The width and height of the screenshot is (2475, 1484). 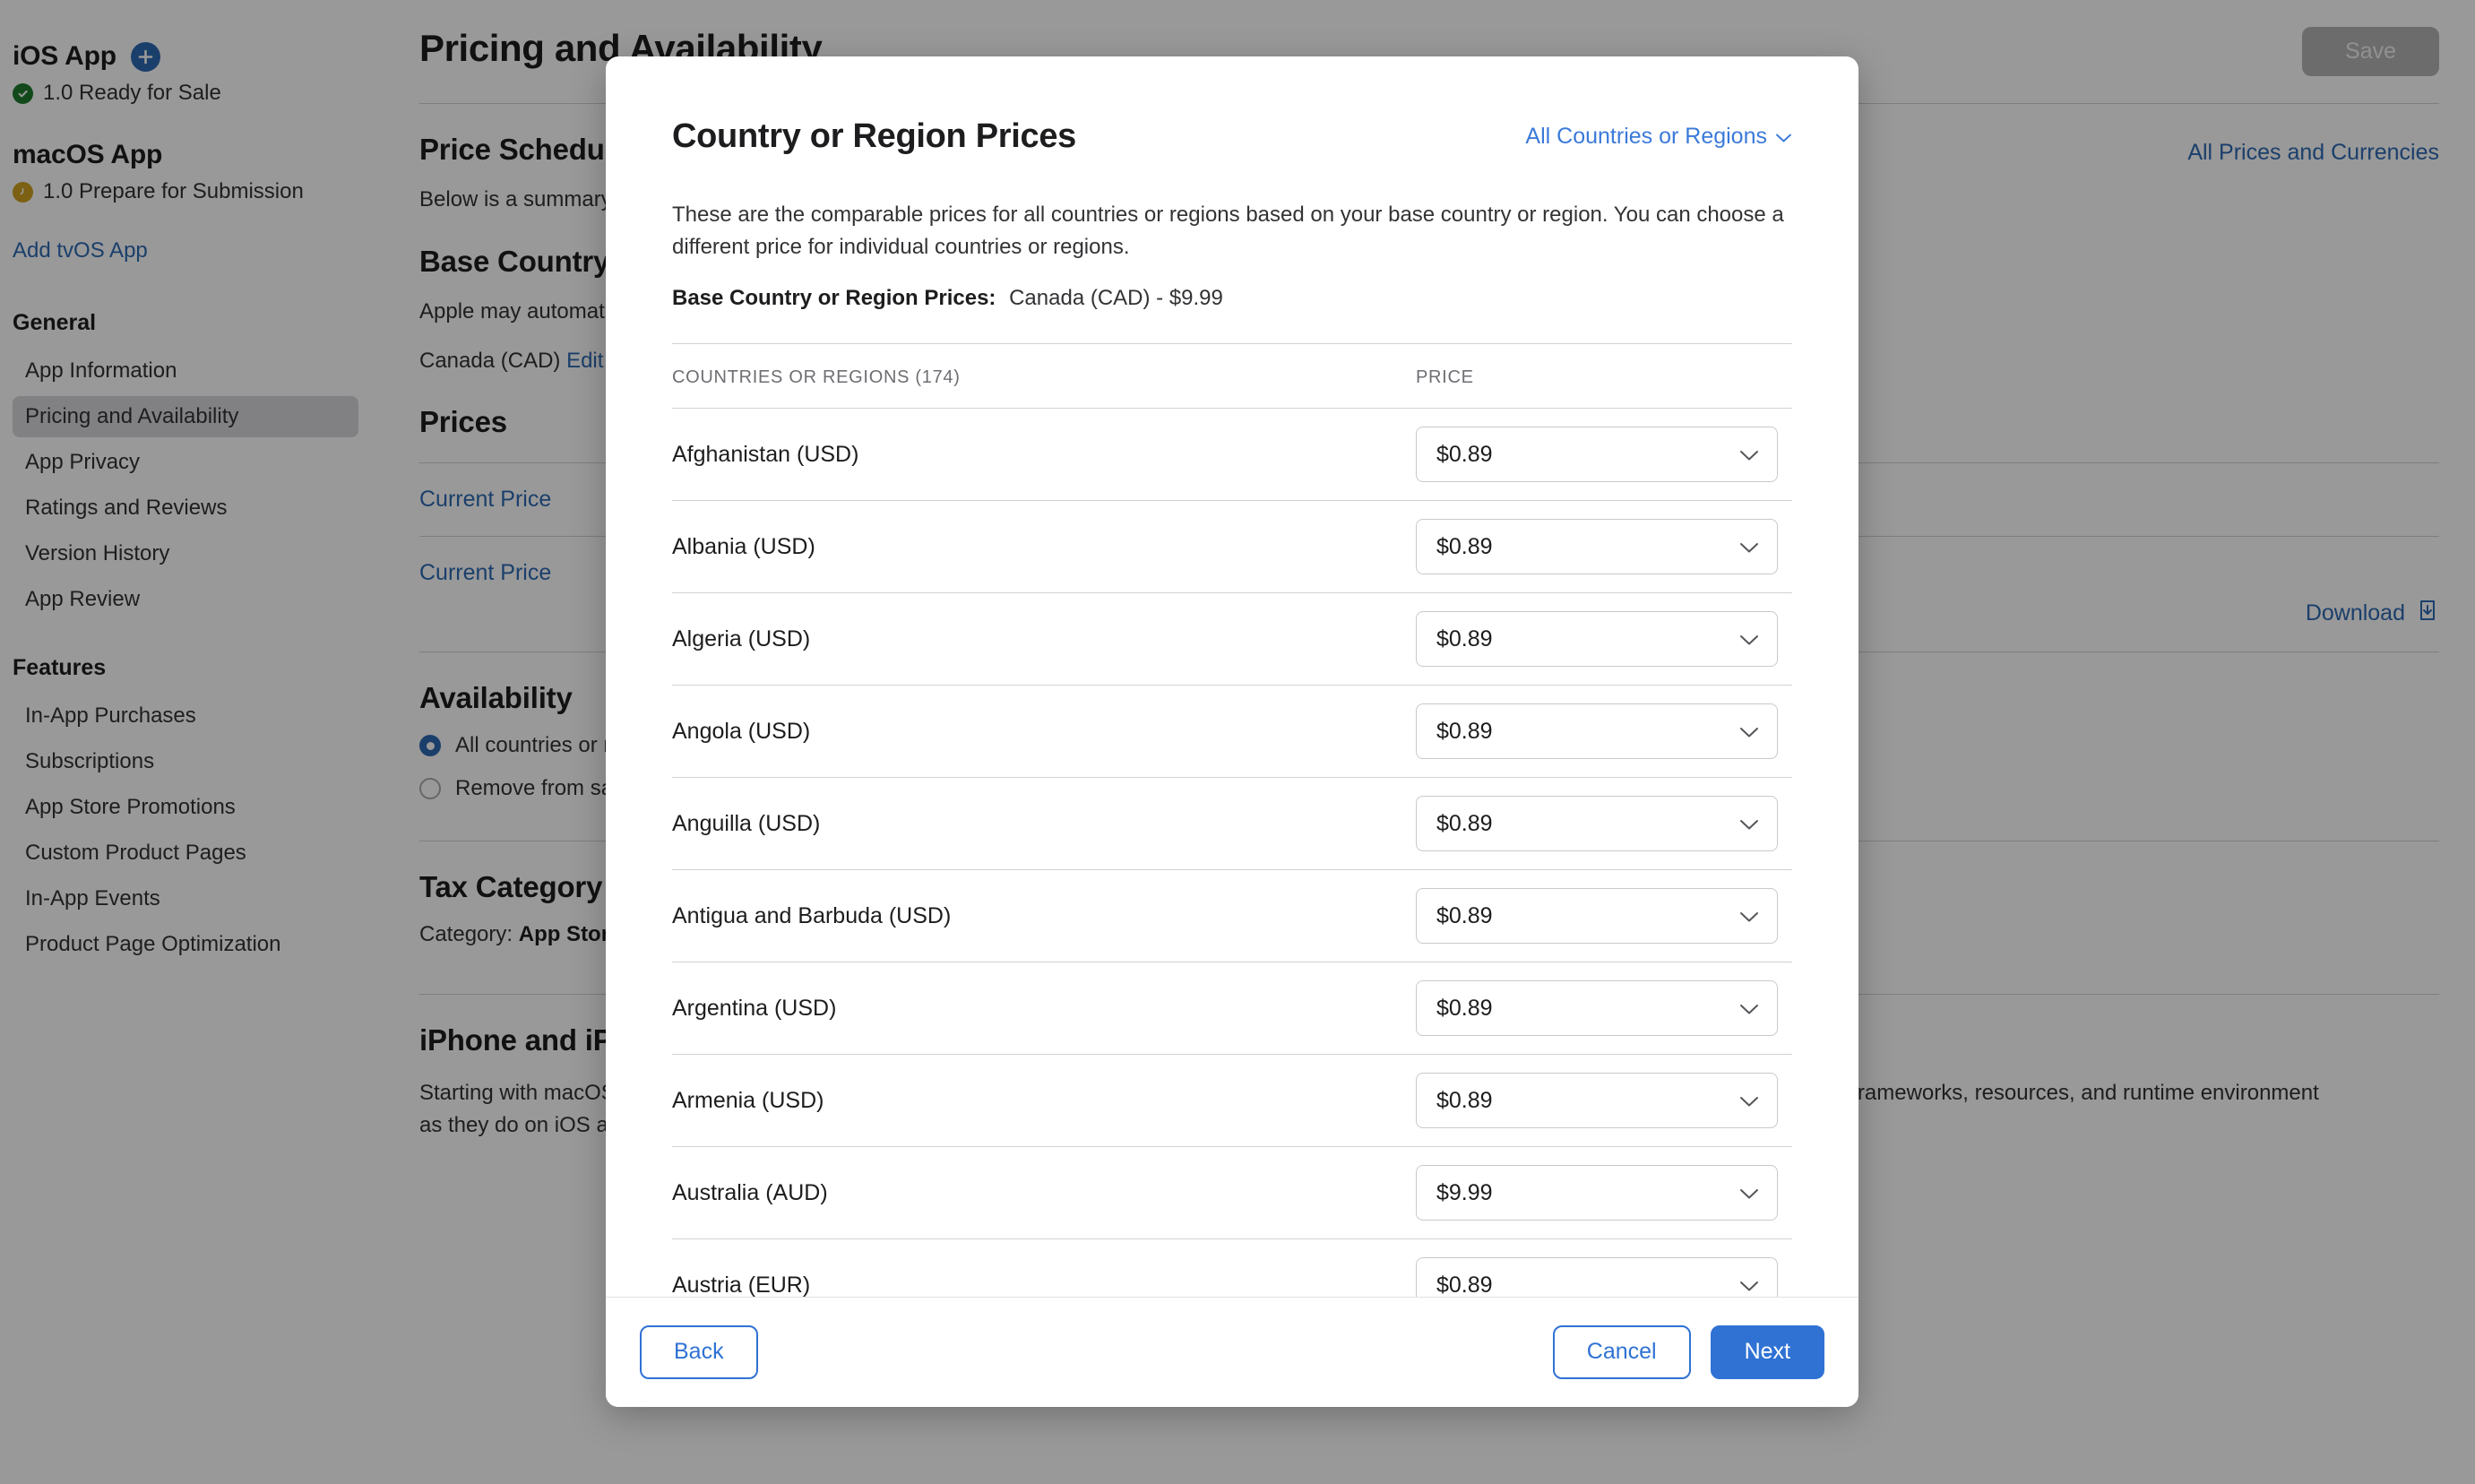 What do you see at coordinates (741, 638) in the screenshot?
I see `row-country-name: Algeria (USD)` at bounding box center [741, 638].